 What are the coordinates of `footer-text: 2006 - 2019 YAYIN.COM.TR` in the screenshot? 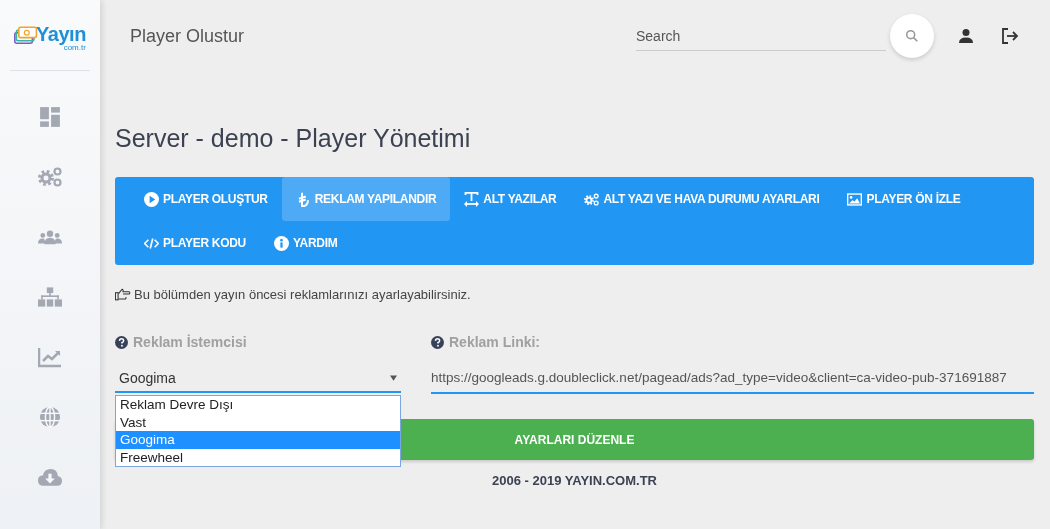 It's located at (574, 480).